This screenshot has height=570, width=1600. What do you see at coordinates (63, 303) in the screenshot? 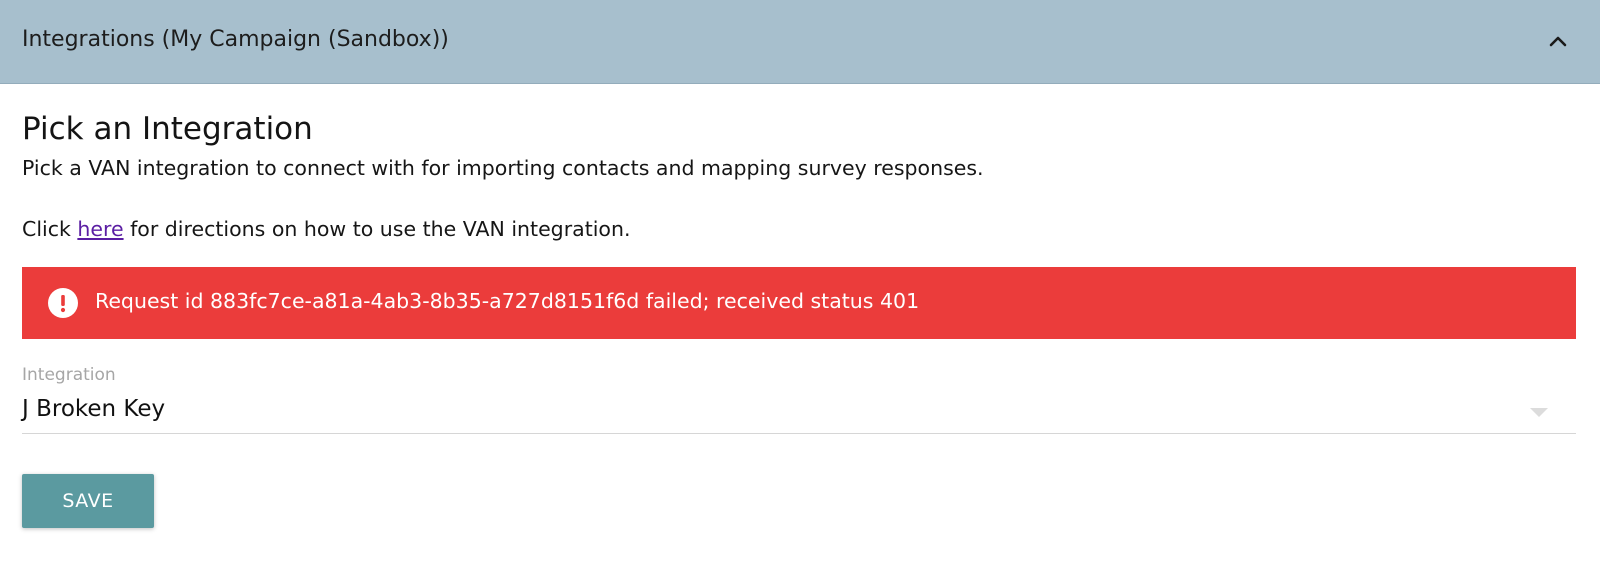
I see `alert-circle-icon` at bounding box center [63, 303].